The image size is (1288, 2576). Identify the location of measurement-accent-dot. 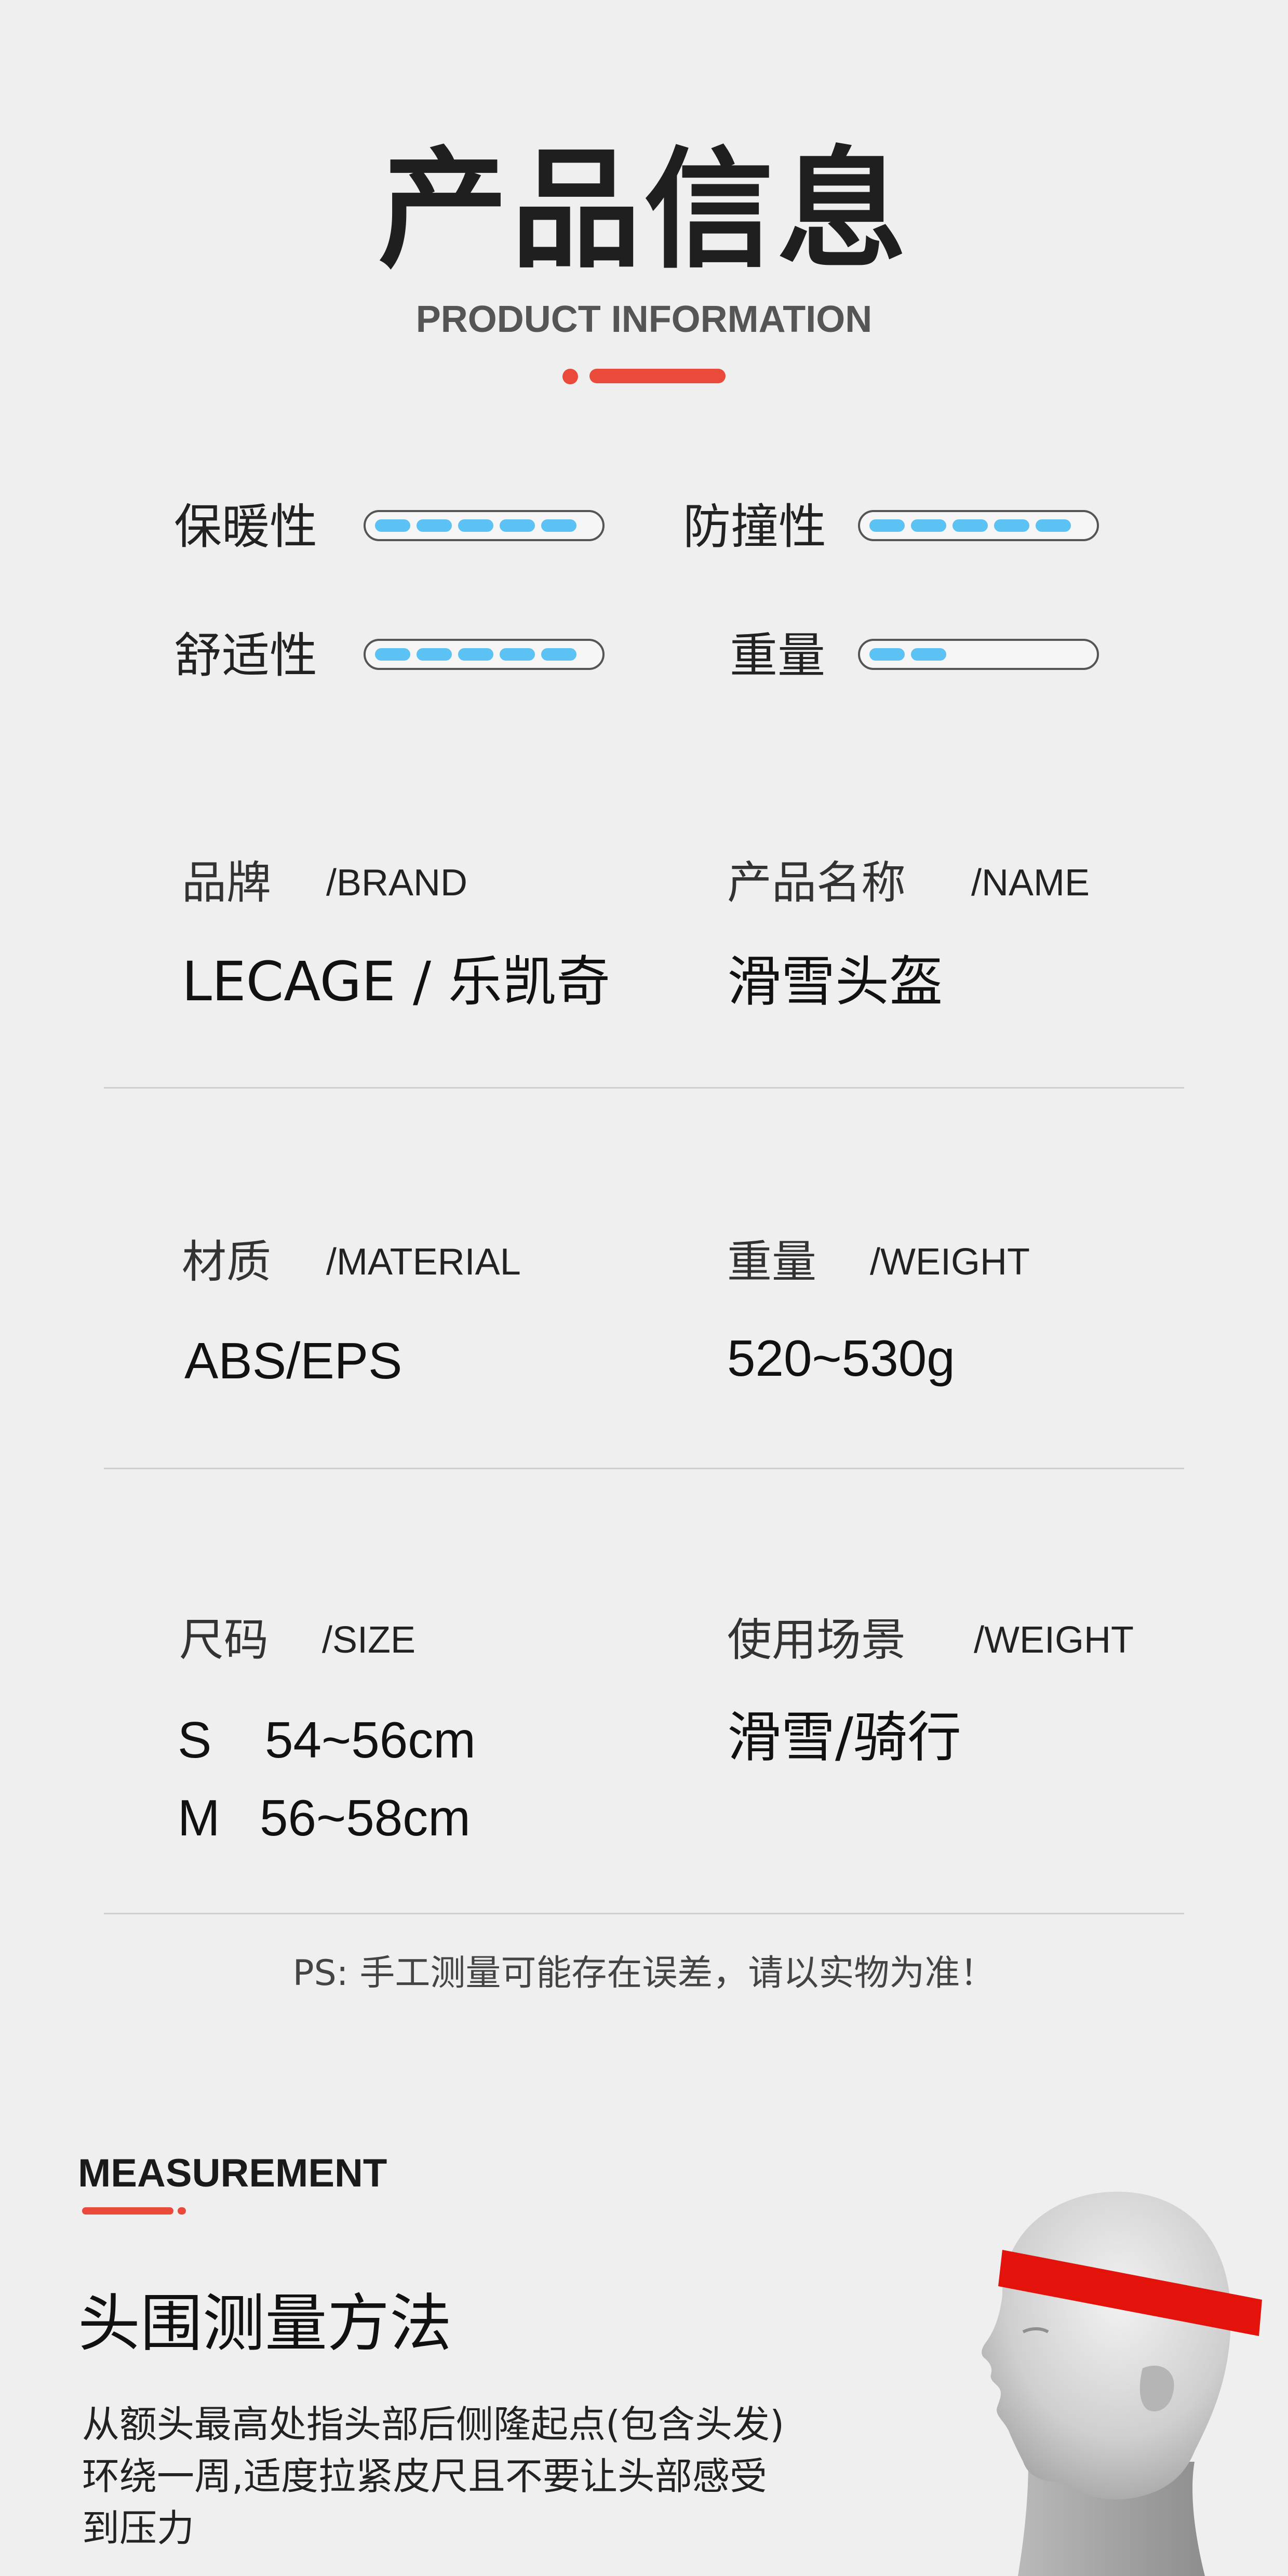
(182, 2211).